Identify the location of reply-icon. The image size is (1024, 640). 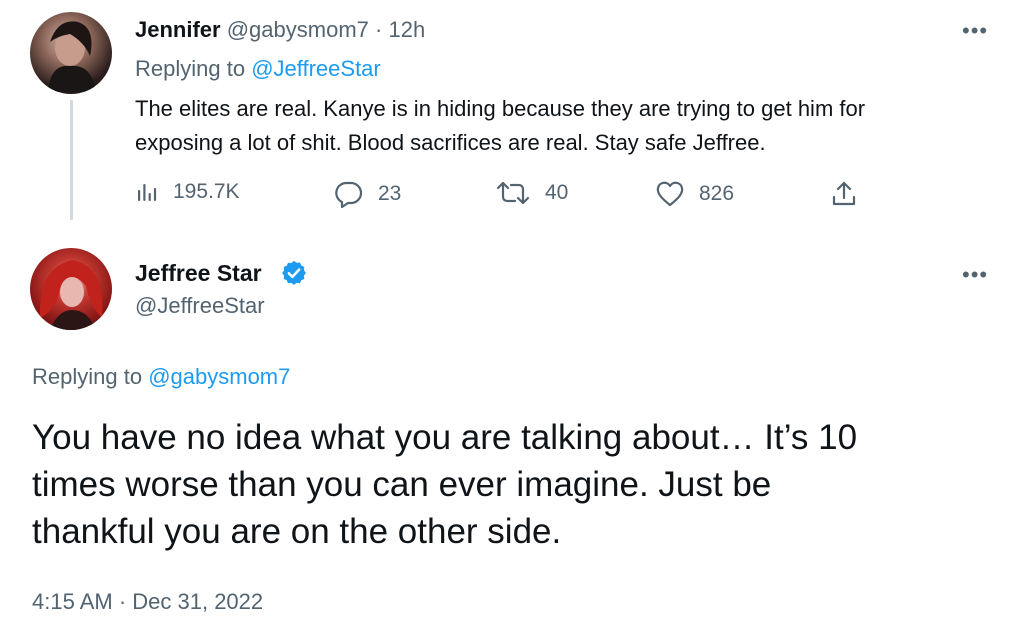
(349, 194).